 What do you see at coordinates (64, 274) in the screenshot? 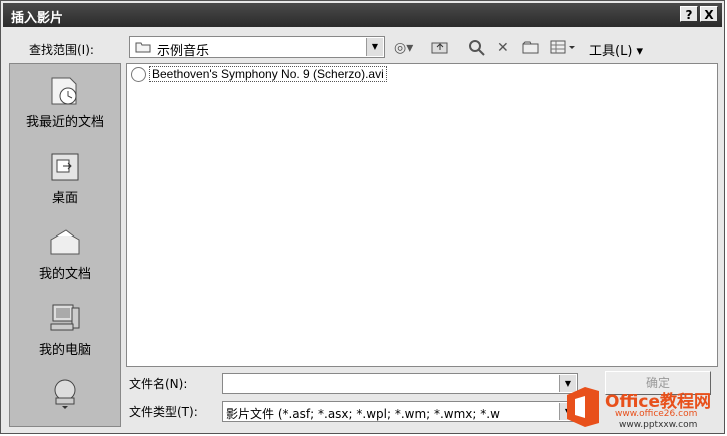
I see `place-label: 我的文档` at bounding box center [64, 274].